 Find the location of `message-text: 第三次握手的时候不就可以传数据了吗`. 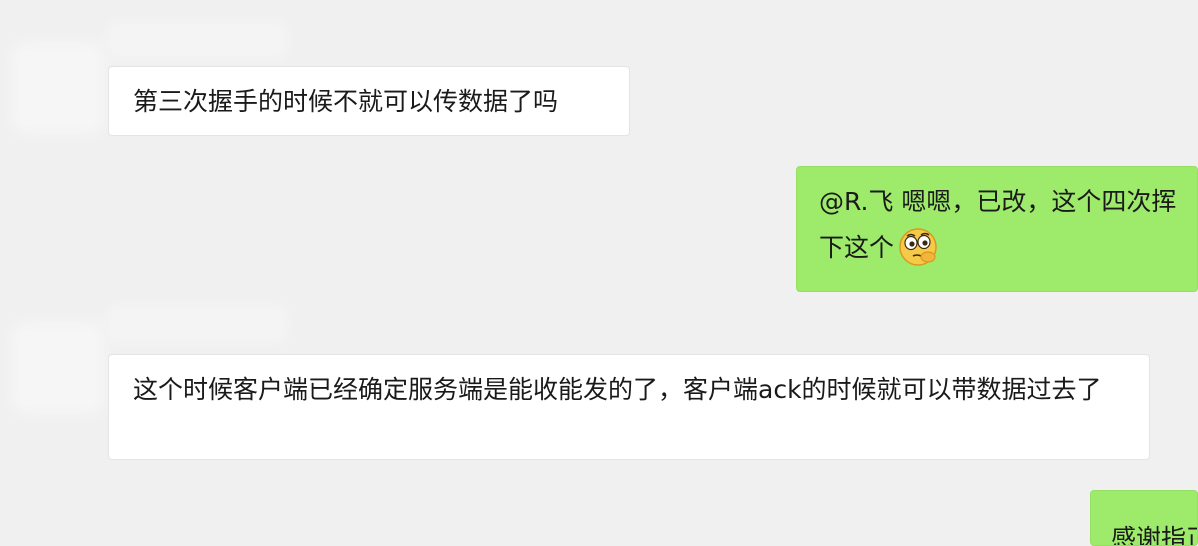

message-text: 第三次握手的时候不就可以传数据了吗 is located at coordinates (346, 101).